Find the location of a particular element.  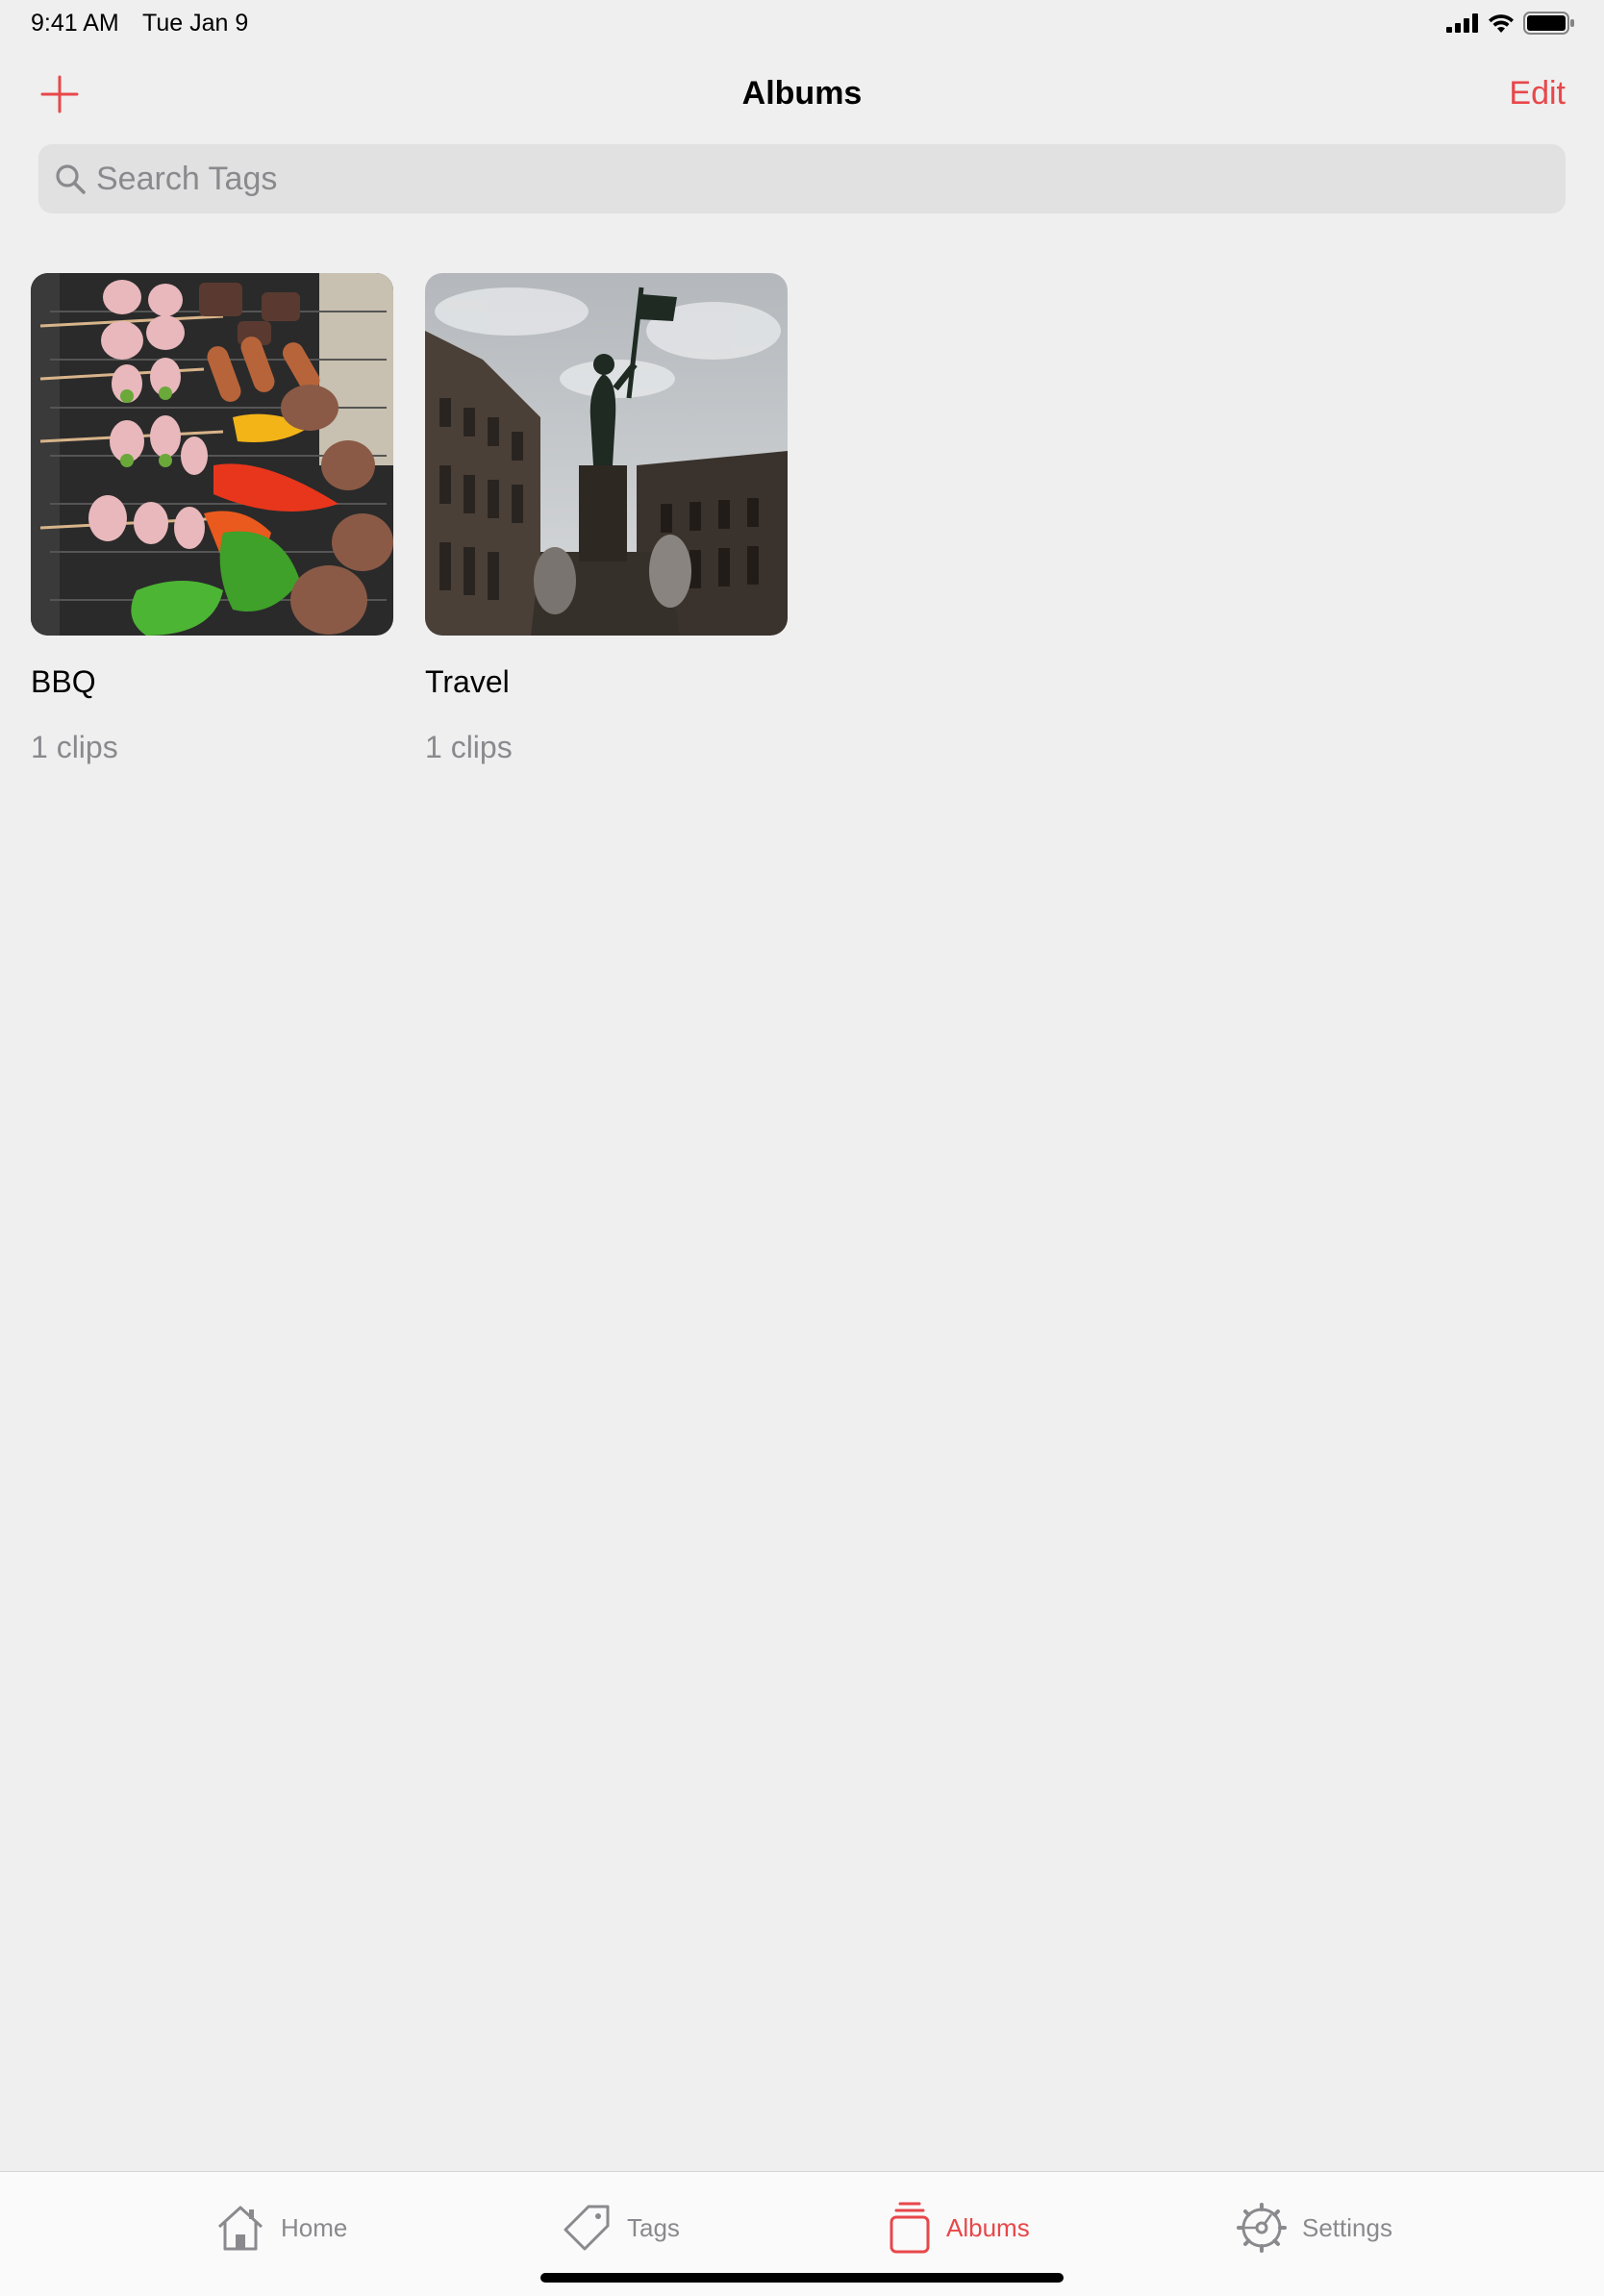

tab-label: Home is located at coordinates (314, 2227).